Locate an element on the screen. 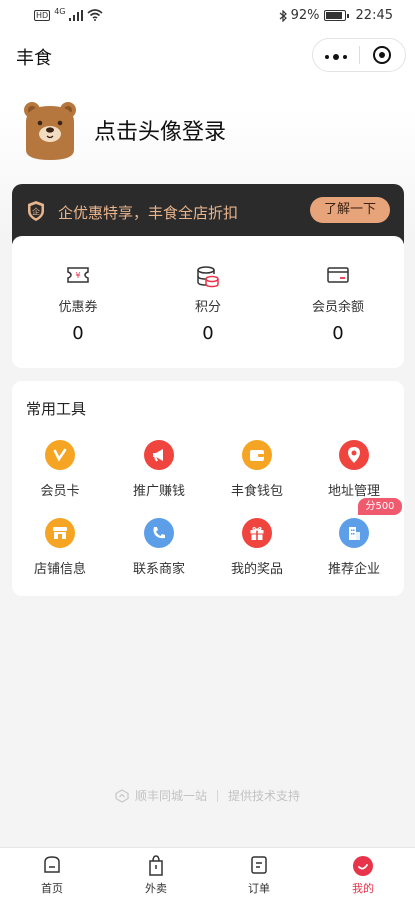 The width and height of the screenshot is (415, 900). stat-label: 优惠券 is located at coordinates (78, 307).